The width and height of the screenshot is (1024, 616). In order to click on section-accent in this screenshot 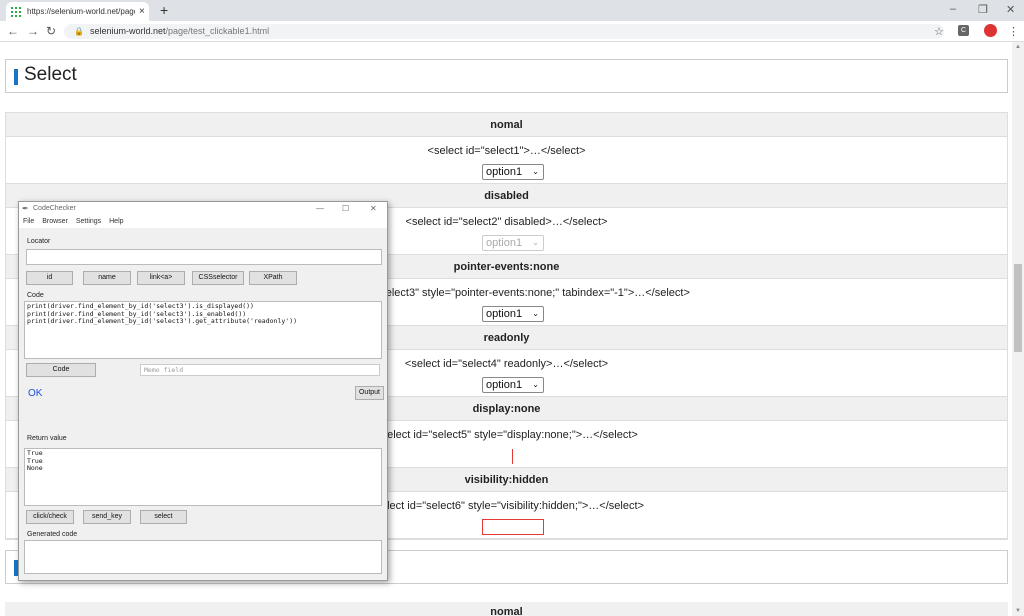, I will do `click(16, 77)`.